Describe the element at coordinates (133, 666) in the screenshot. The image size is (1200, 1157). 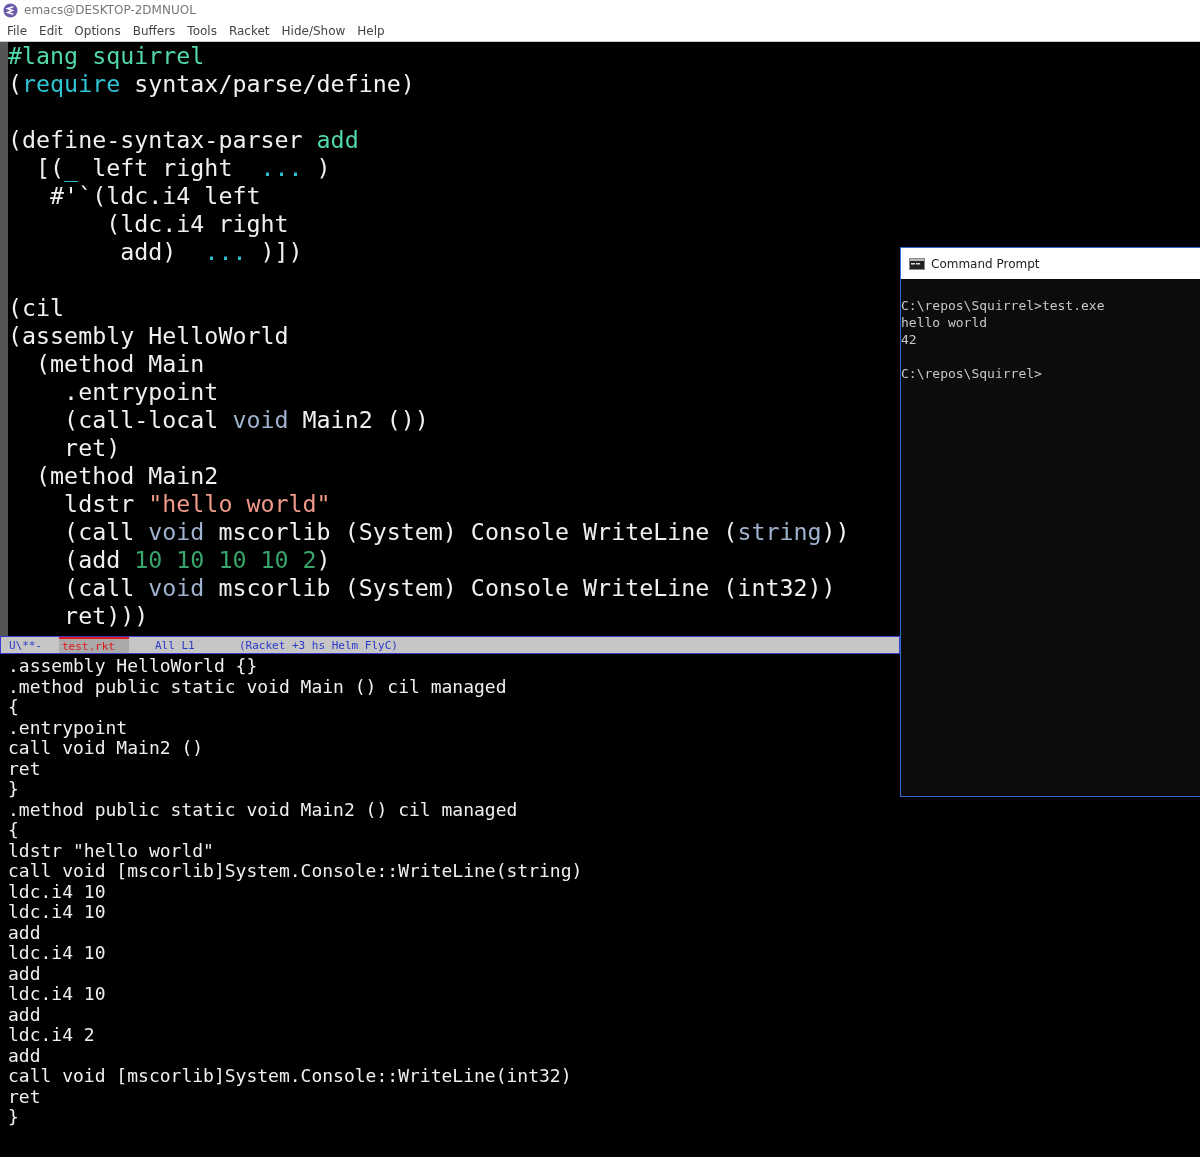
I see `code-line: .assembly HelloWorld {}` at that location.